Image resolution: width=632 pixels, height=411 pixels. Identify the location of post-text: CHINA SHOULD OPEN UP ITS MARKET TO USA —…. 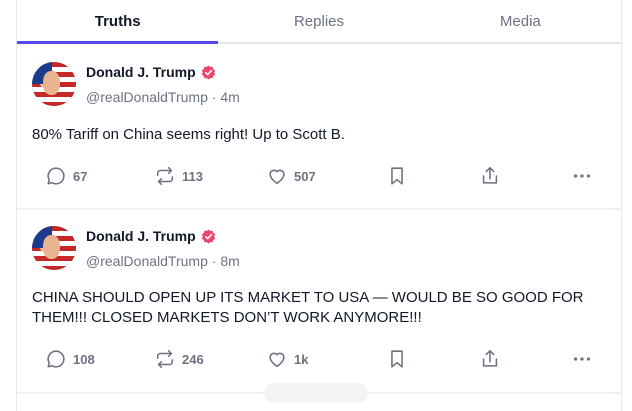
(308, 307).